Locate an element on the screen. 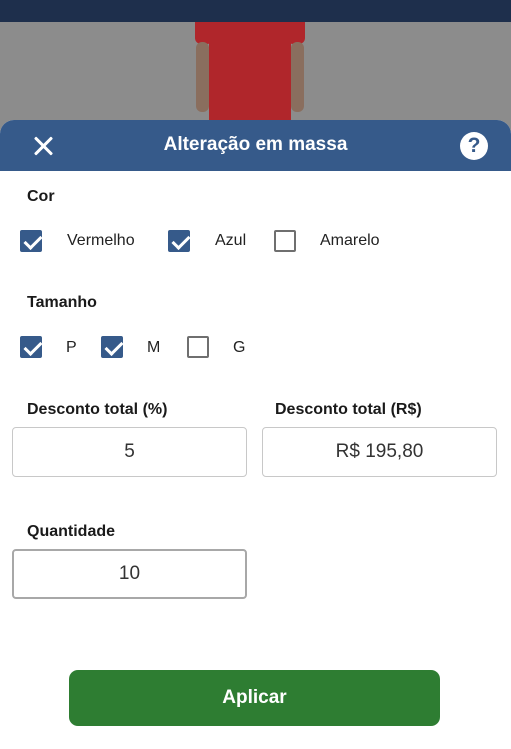 Image resolution: width=511 pixels, height=749 pixels. desconto-pct-input: 5 is located at coordinates (129, 452).